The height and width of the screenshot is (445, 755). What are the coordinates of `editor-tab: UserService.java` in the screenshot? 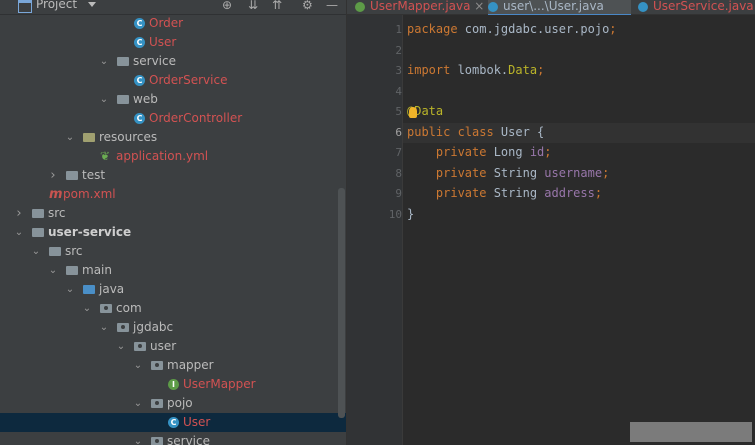 It's located at (696, 7).